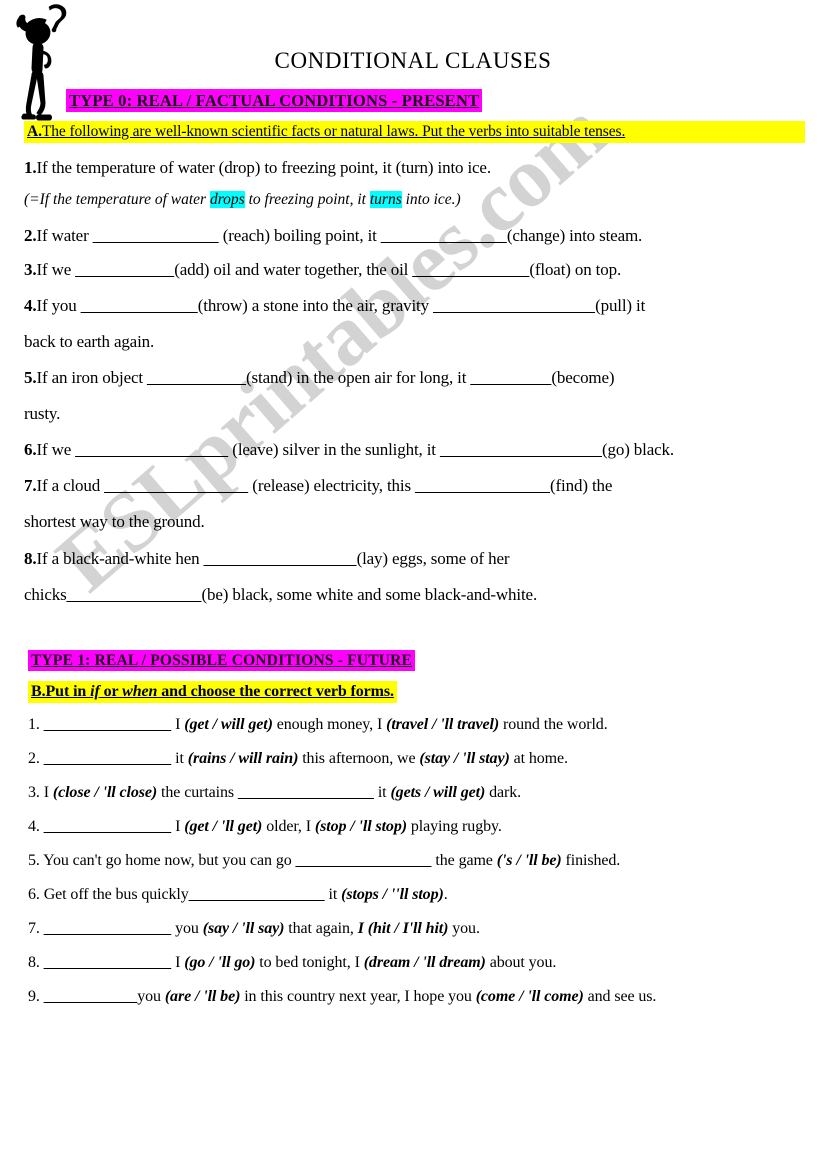 This screenshot has width=826, height=1169. I want to click on answer-prefix: (=If the temperature of water, so click(117, 199).